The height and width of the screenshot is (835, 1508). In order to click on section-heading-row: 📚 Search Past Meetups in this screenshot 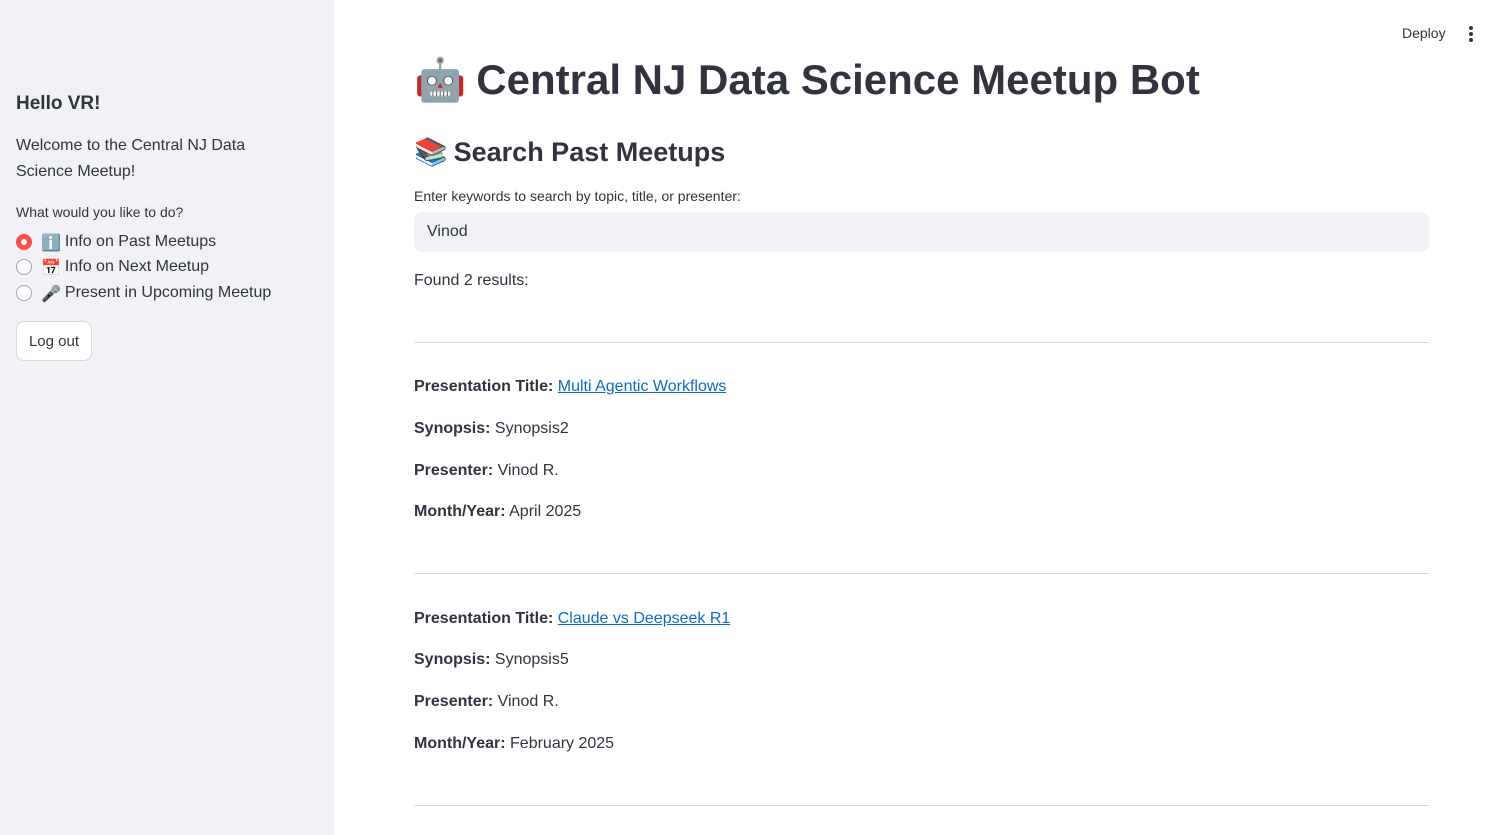, I will do `click(569, 152)`.